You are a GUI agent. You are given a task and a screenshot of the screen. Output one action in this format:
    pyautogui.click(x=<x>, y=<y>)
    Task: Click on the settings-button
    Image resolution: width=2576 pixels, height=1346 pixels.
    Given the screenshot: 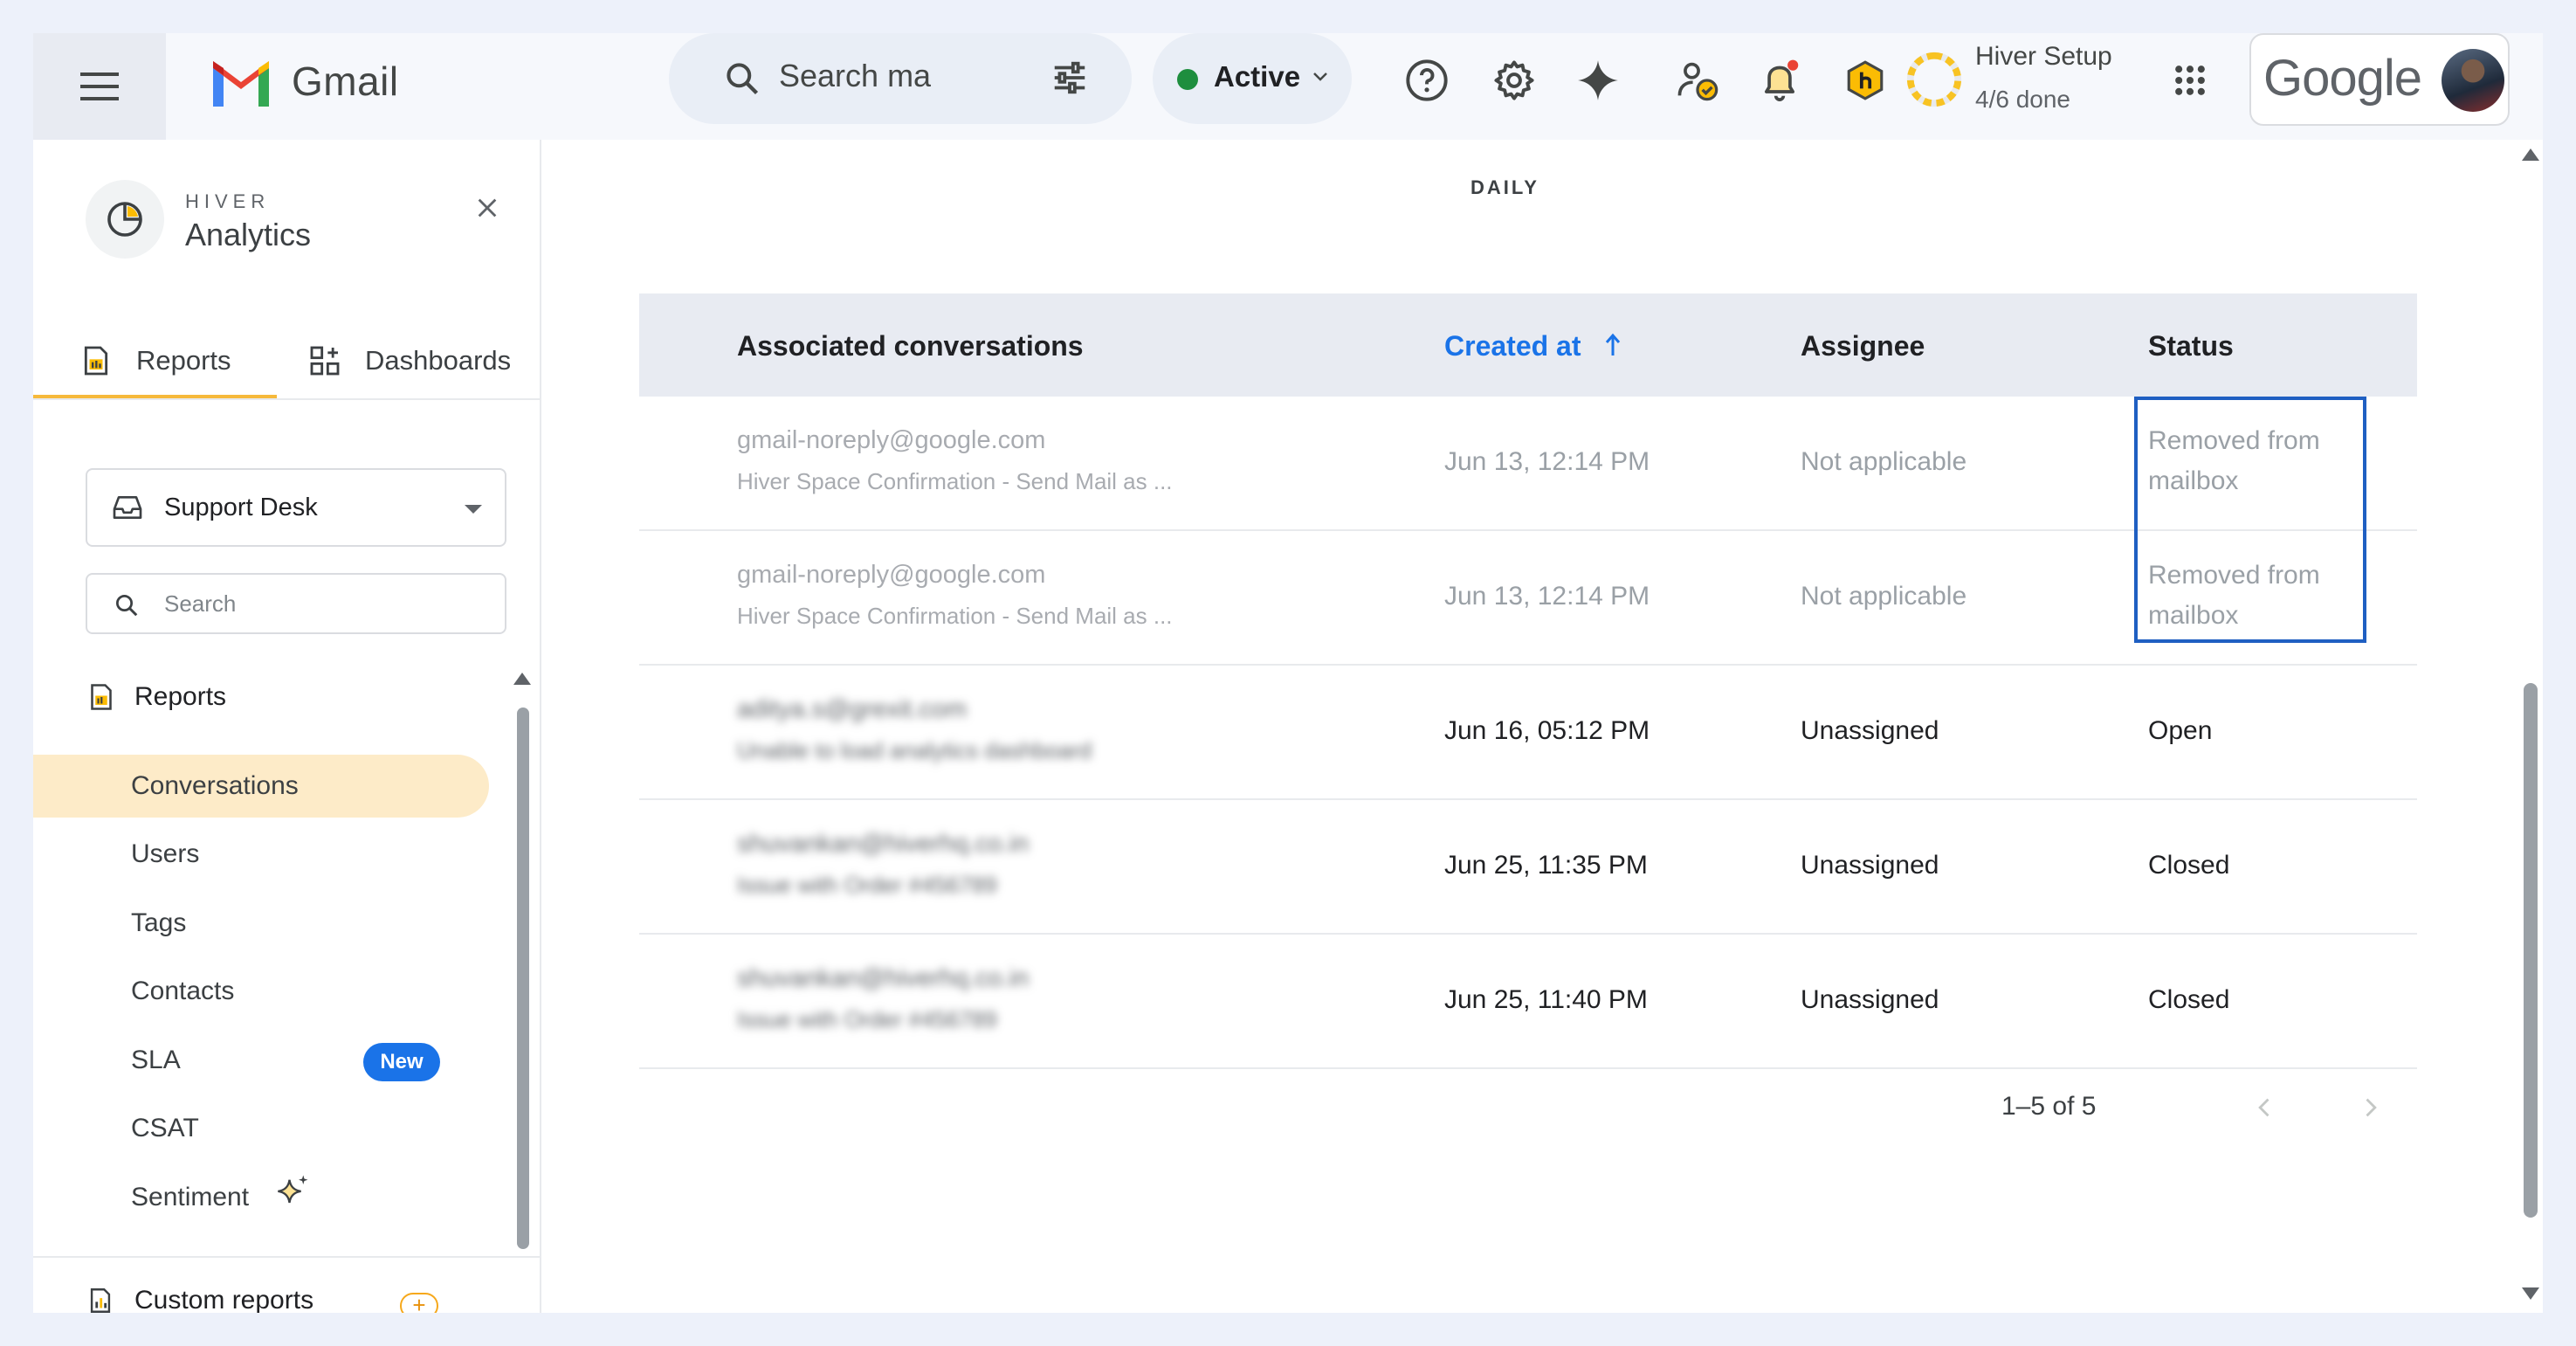 What is the action you would take?
    pyautogui.click(x=1514, y=80)
    